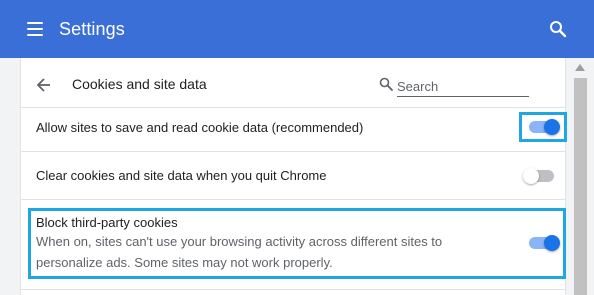 The height and width of the screenshot is (295, 594). I want to click on search-input, so click(463, 86).